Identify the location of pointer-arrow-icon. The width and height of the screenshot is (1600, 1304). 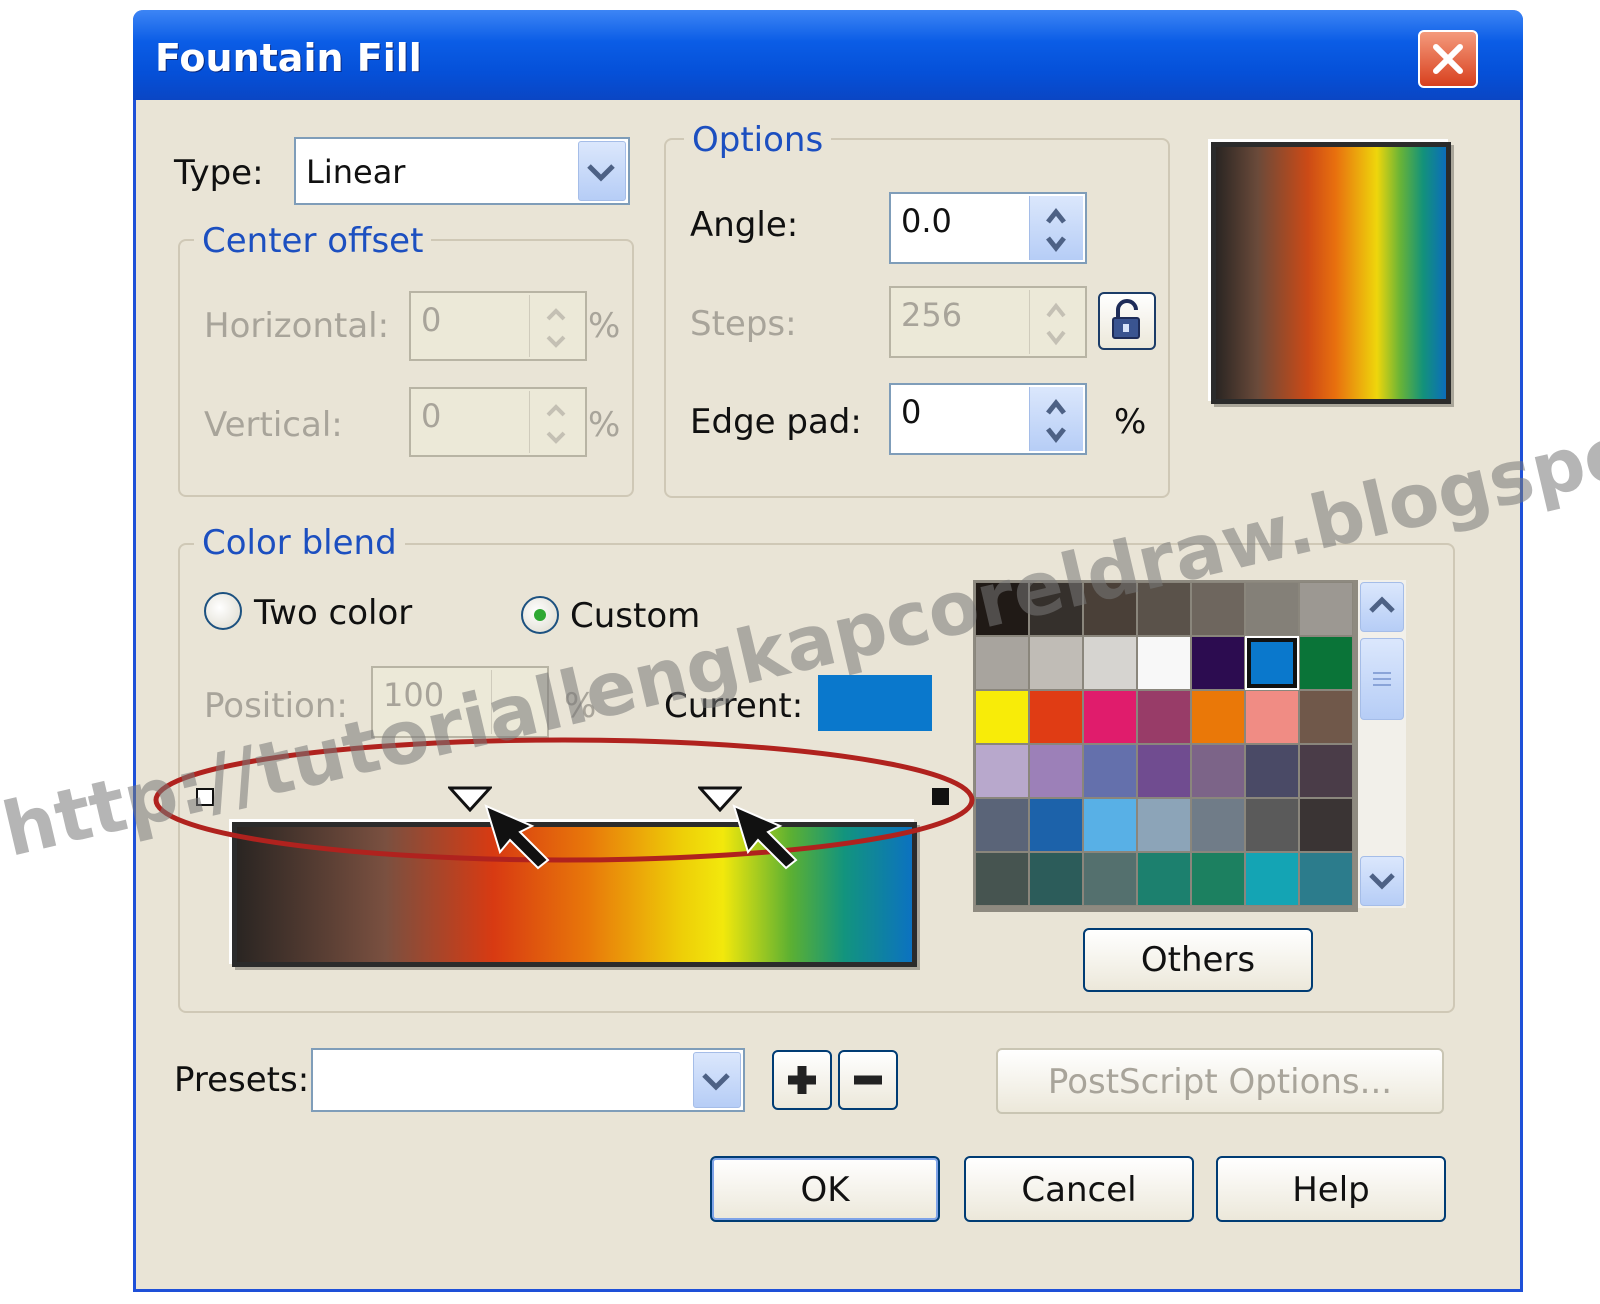
(765, 837).